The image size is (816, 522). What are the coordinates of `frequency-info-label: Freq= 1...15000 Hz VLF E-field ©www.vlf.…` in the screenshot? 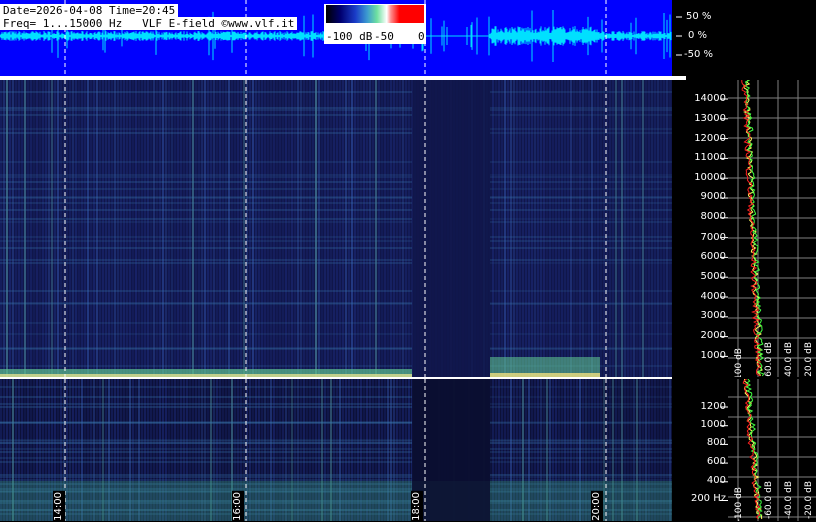 It's located at (149, 23).